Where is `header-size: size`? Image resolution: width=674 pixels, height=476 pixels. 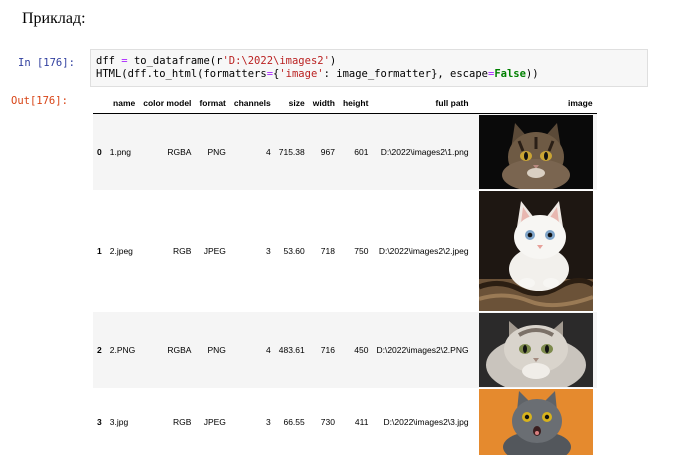 header-size: size is located at coordinates (291, 103).